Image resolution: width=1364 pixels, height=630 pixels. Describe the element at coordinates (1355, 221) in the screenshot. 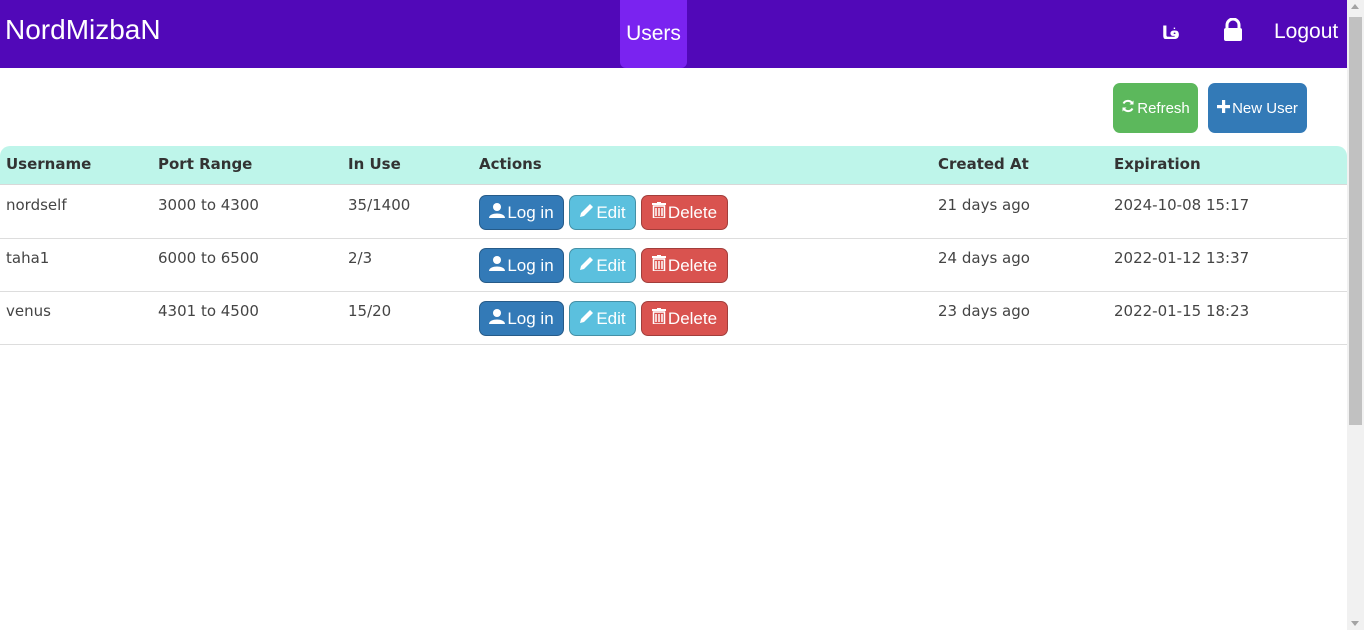

I see `scrollbar-thumb` at that location.